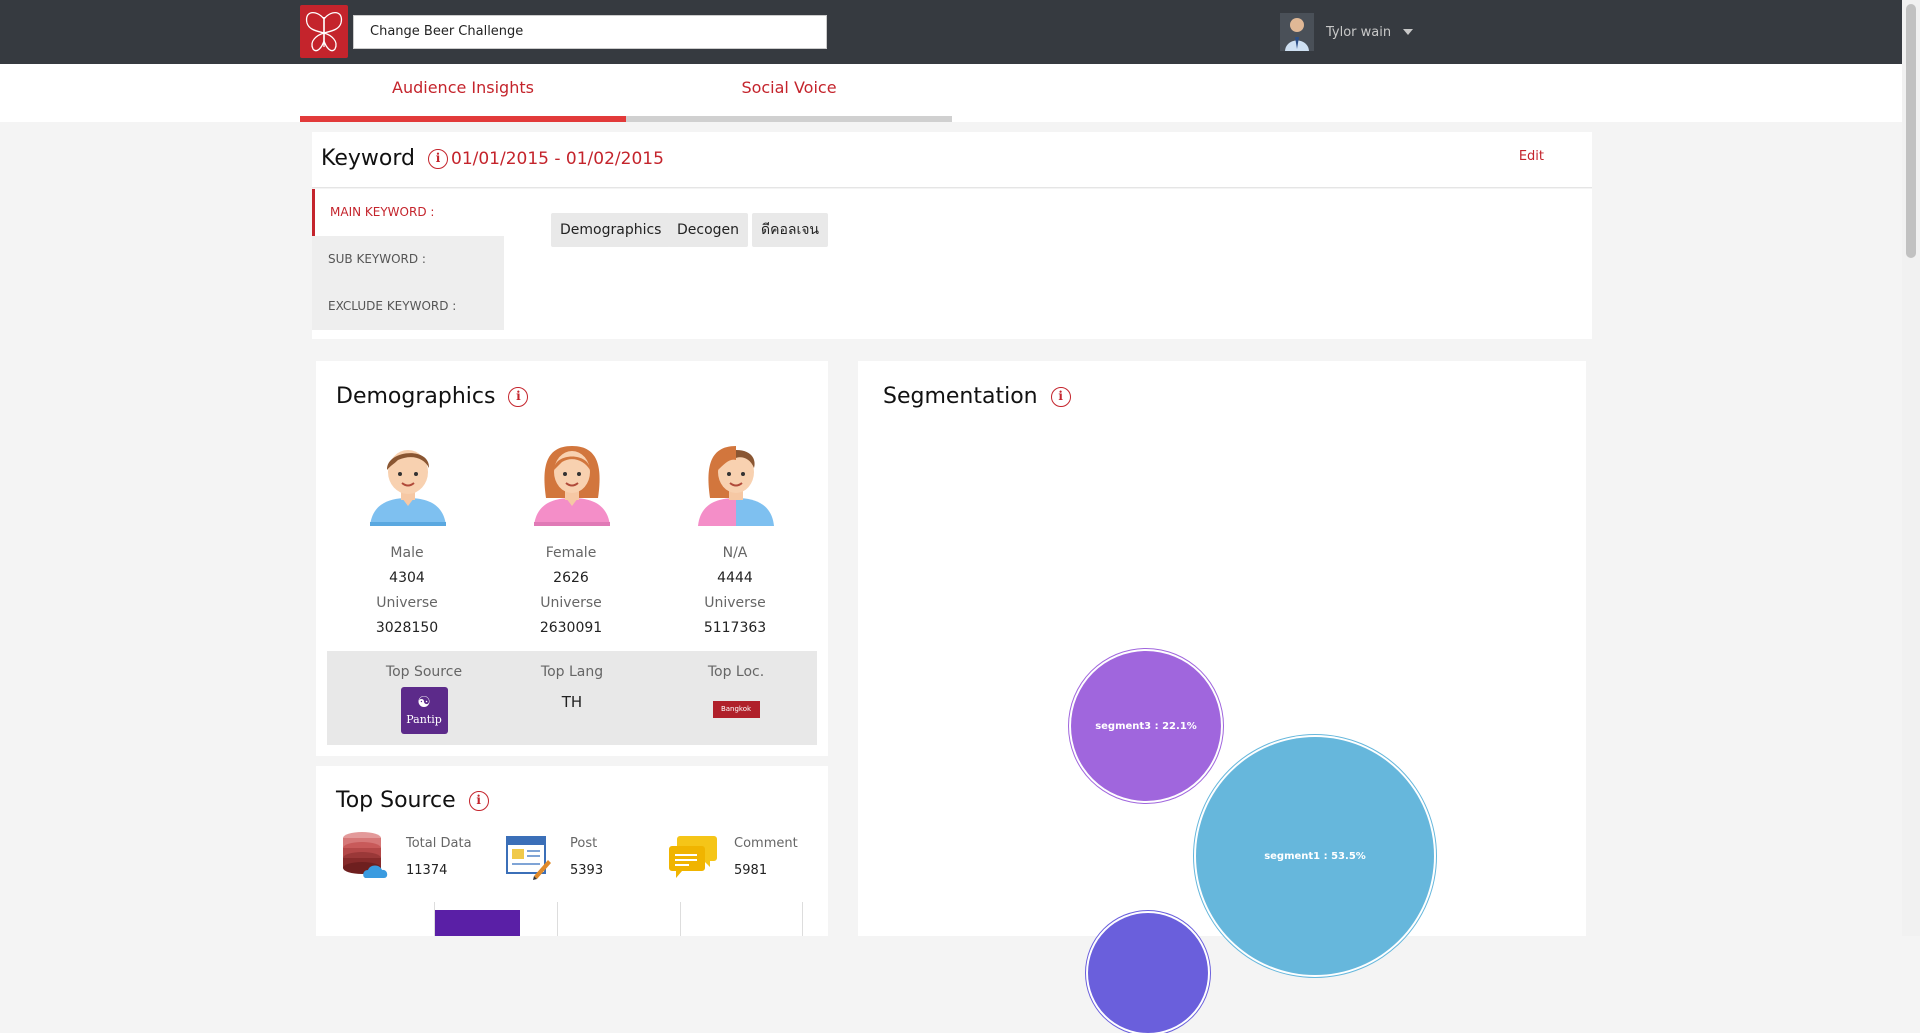  Describe the element at coordinates (751, 870) in the screenshot. I see `comment-value: 5981` at that location.